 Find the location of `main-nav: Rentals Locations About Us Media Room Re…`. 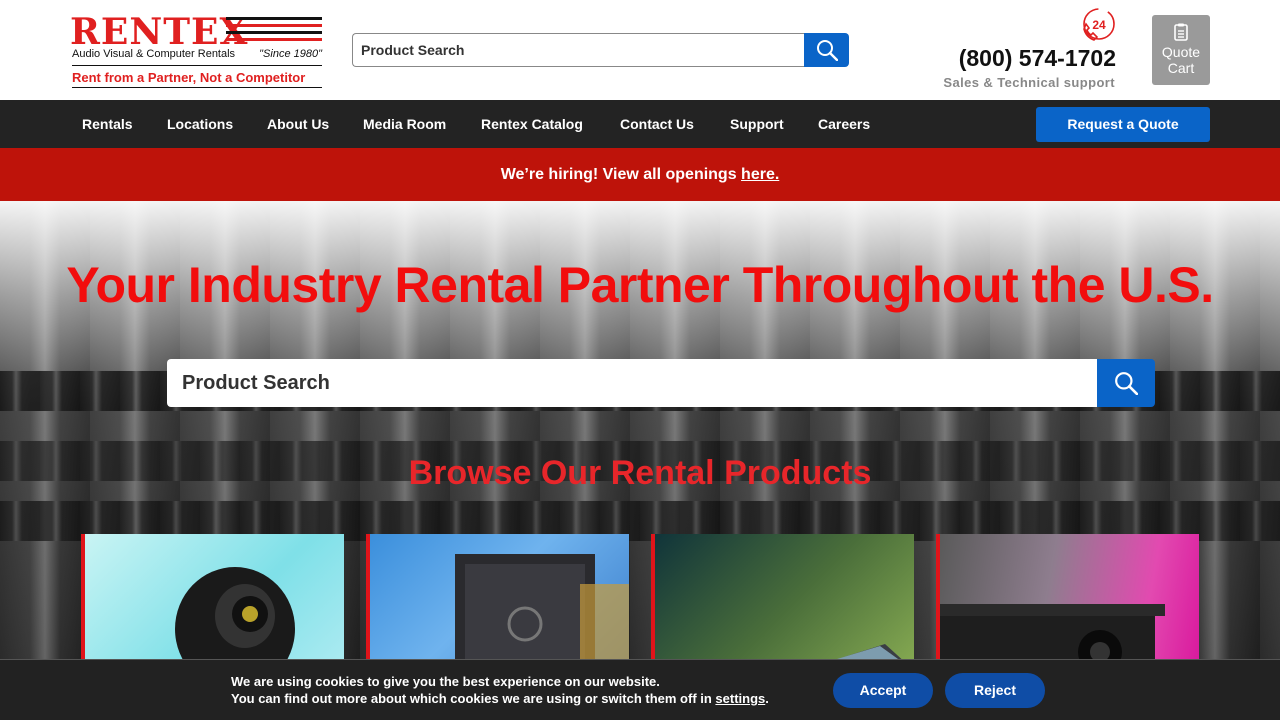

main-nav: Rentals Locations About Us Media Room Re… is located at coordinates (640, 124).